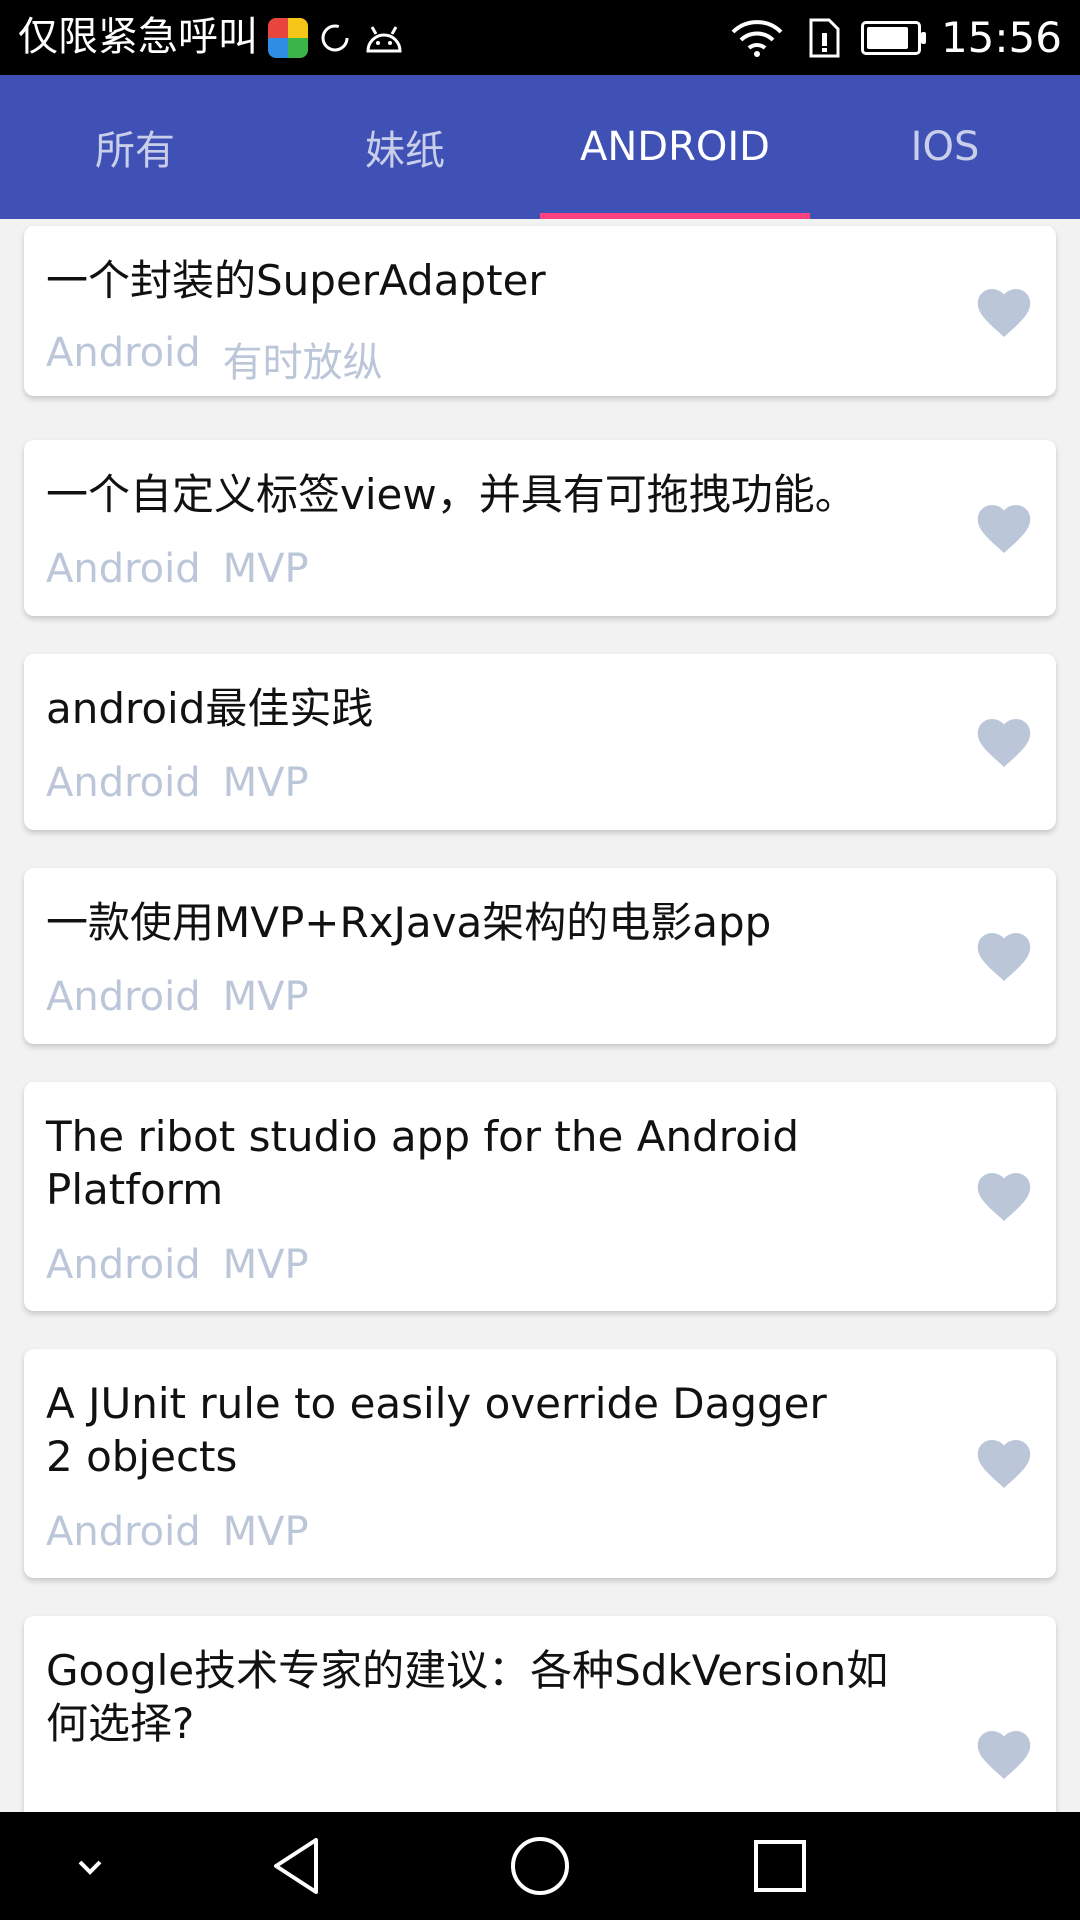 This screenshot has height=1920, width=1080. What do you see at coordinates (384, 38) in the screenshot?
I see `android-icon` at bounding box center [384, 38].